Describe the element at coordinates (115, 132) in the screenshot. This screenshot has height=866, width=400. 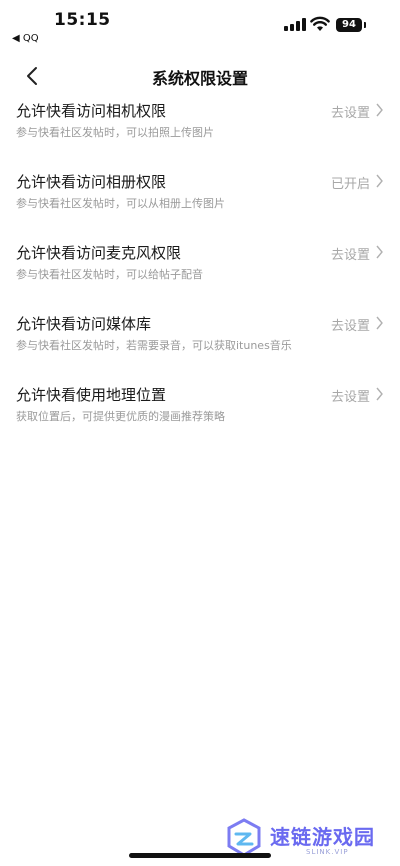
I see `permission-description: 参与快看社区发帖时，可以拍照上传图片` at that location.